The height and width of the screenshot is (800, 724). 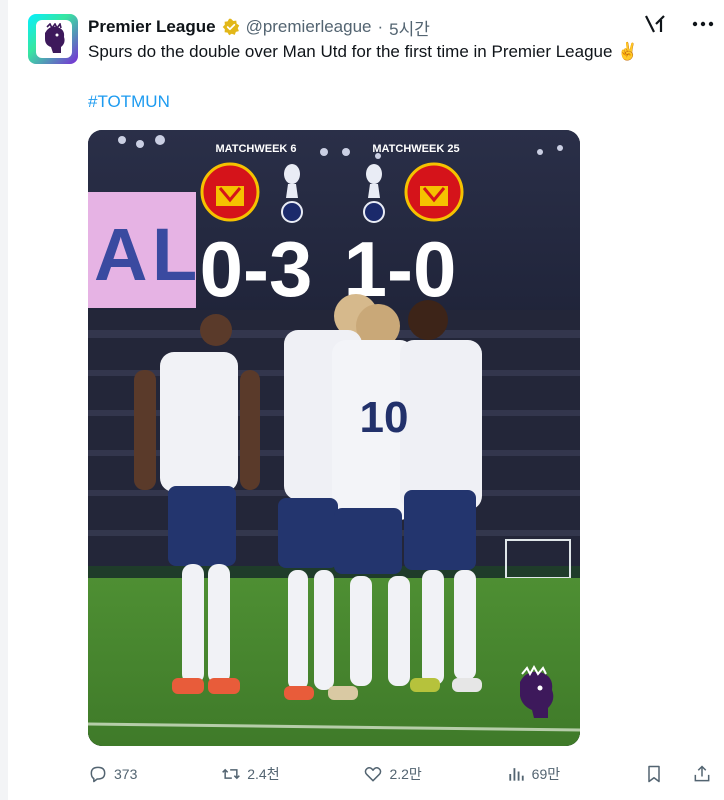 I want to click on heart-icon, so click(x=373, y=774).